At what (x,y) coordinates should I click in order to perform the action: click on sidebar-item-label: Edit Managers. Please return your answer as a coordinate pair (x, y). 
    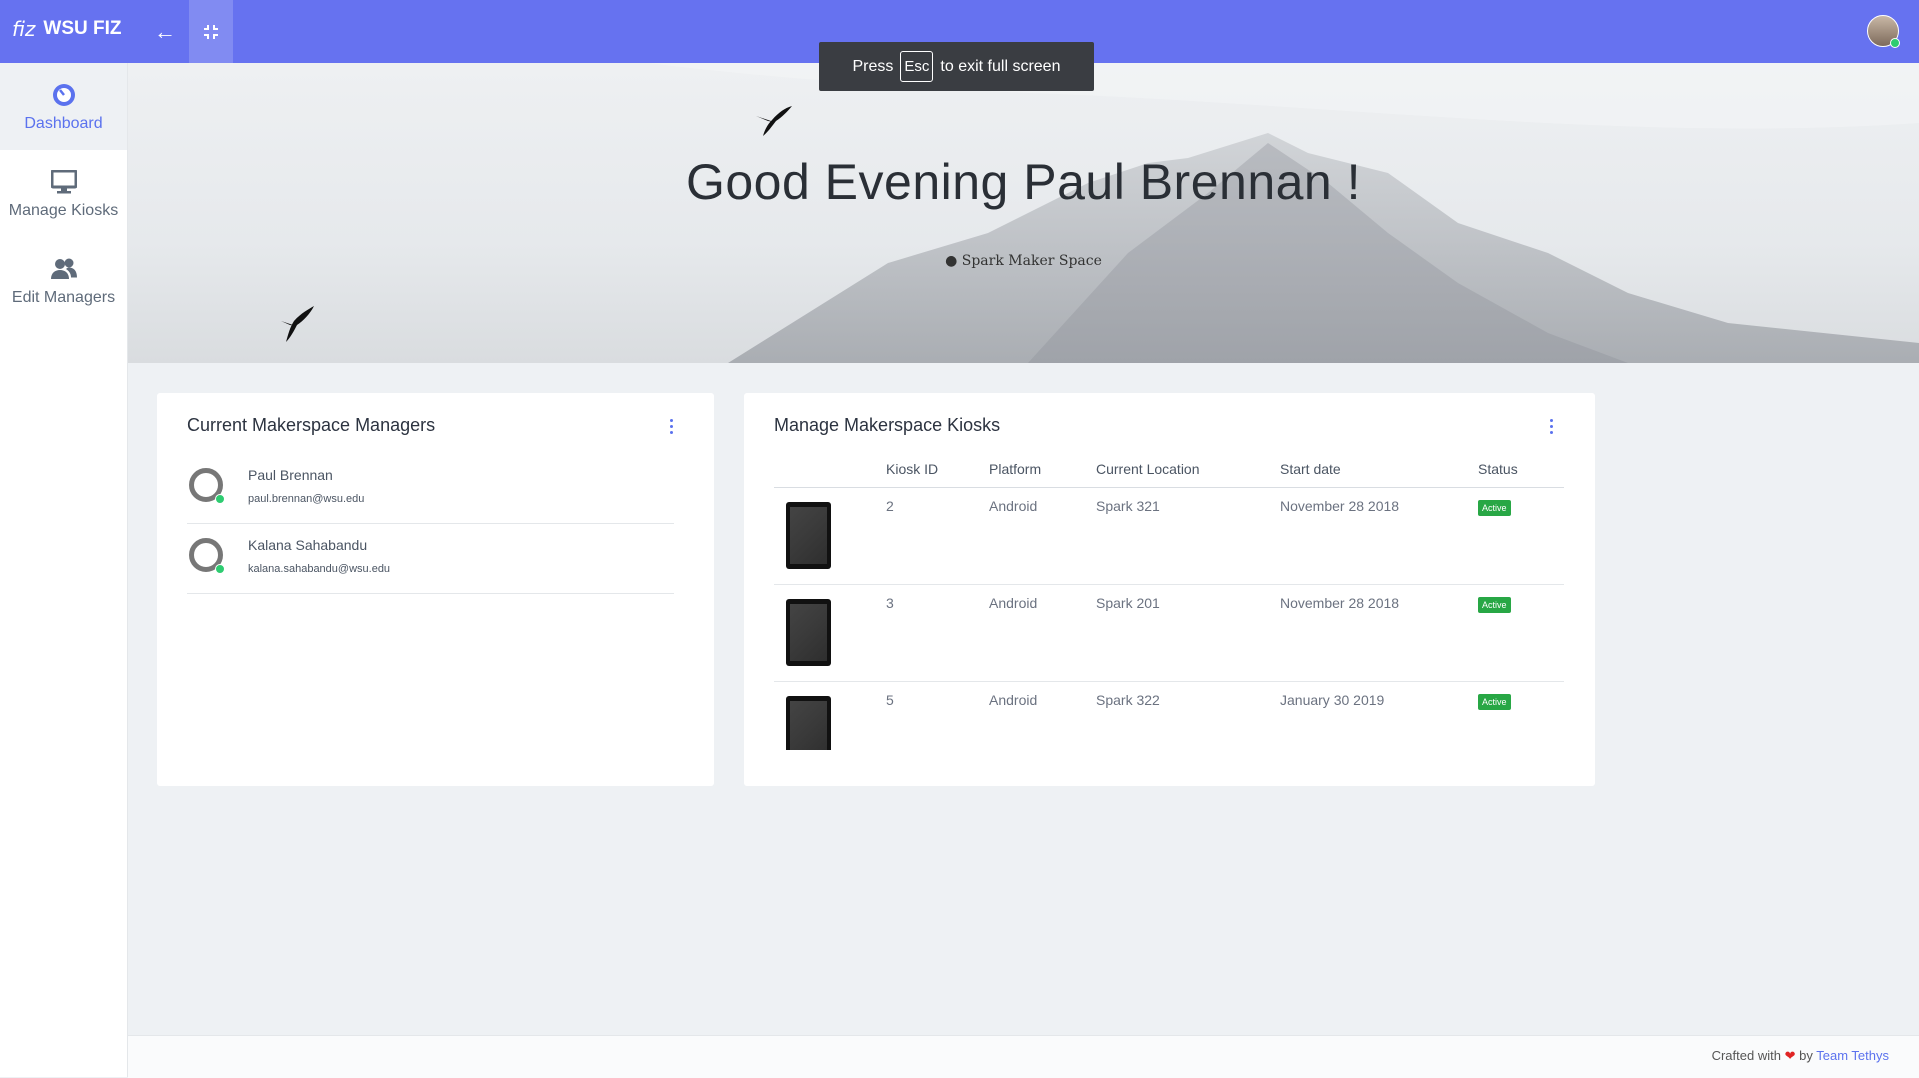
    Looking at the image, I should click on (63, 297).